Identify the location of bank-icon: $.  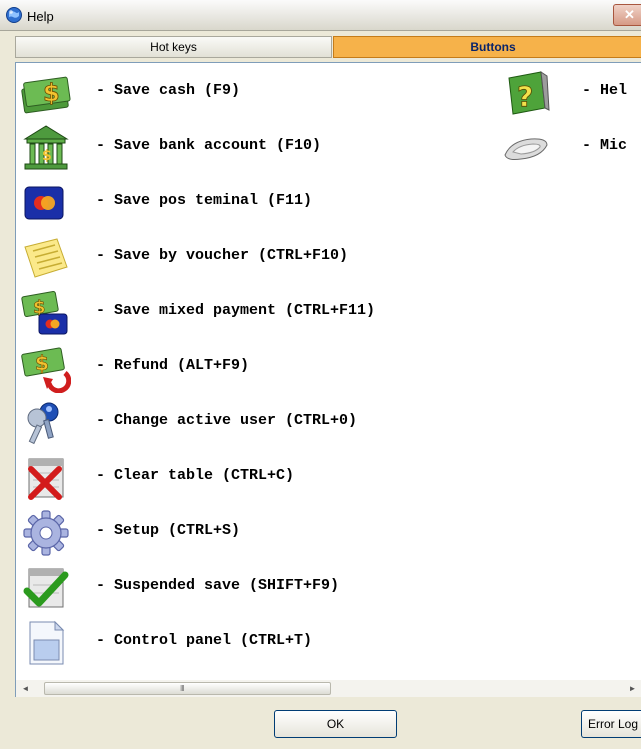
(46, 147).